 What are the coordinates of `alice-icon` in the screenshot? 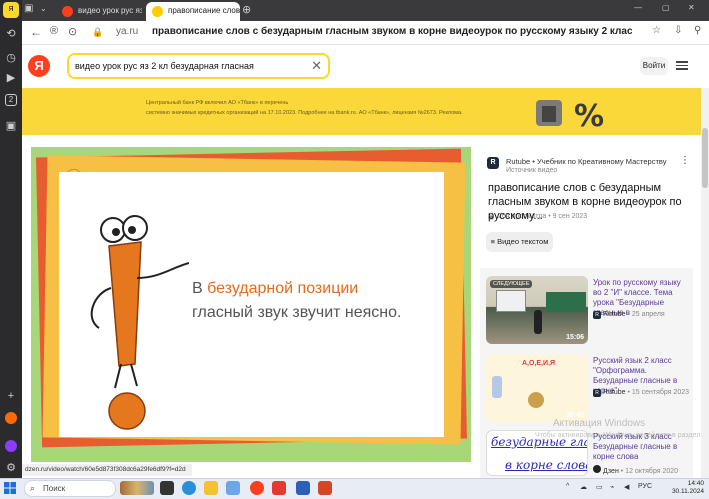 It's located at (11, 446).